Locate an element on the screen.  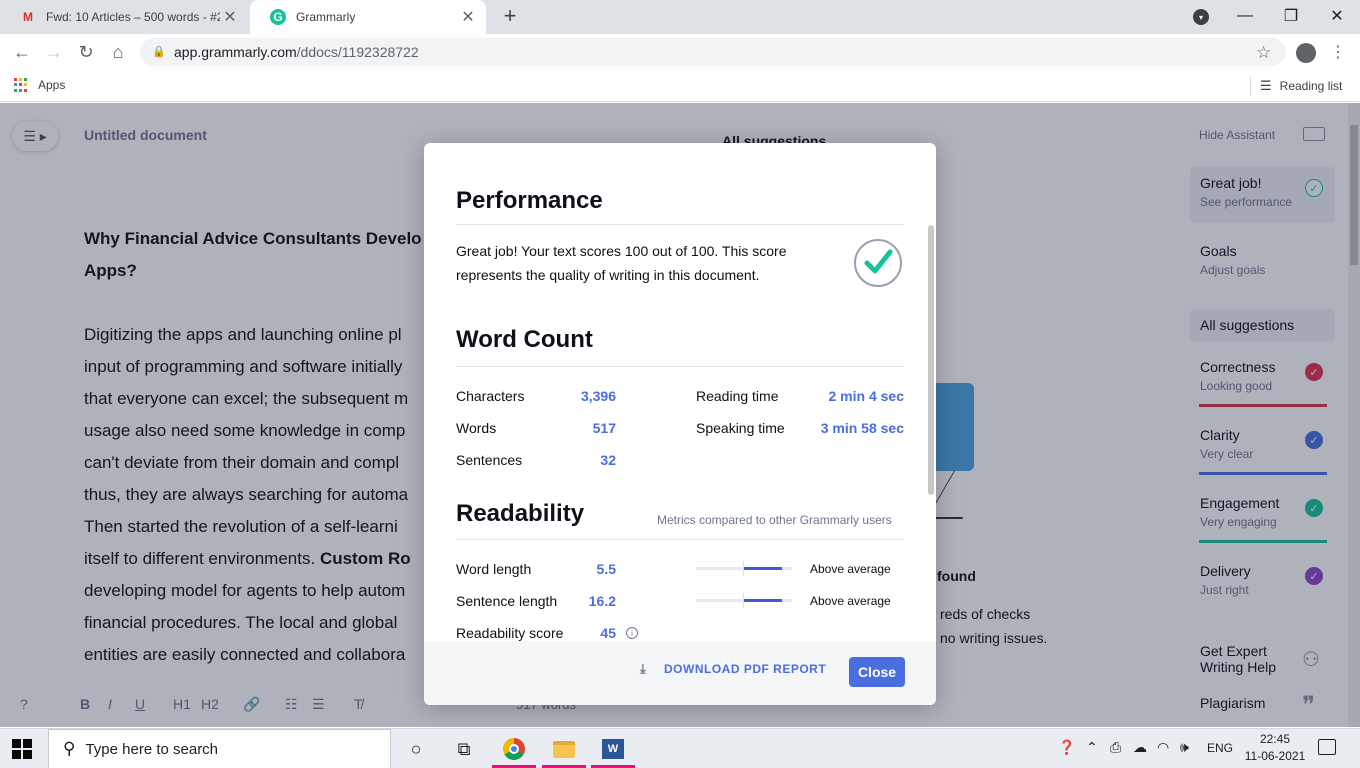
reload-icon: ↻ is located at coordinates (86, 52).